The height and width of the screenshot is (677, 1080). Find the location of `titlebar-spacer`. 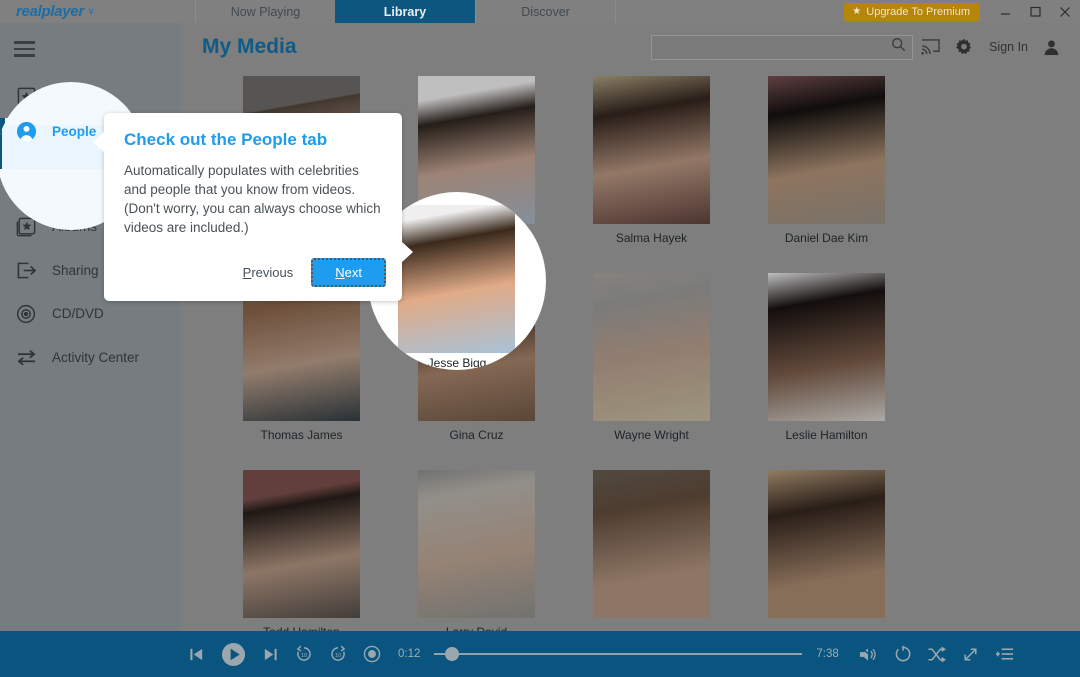

titlebar-spacer is located at coordinates (729, 11).